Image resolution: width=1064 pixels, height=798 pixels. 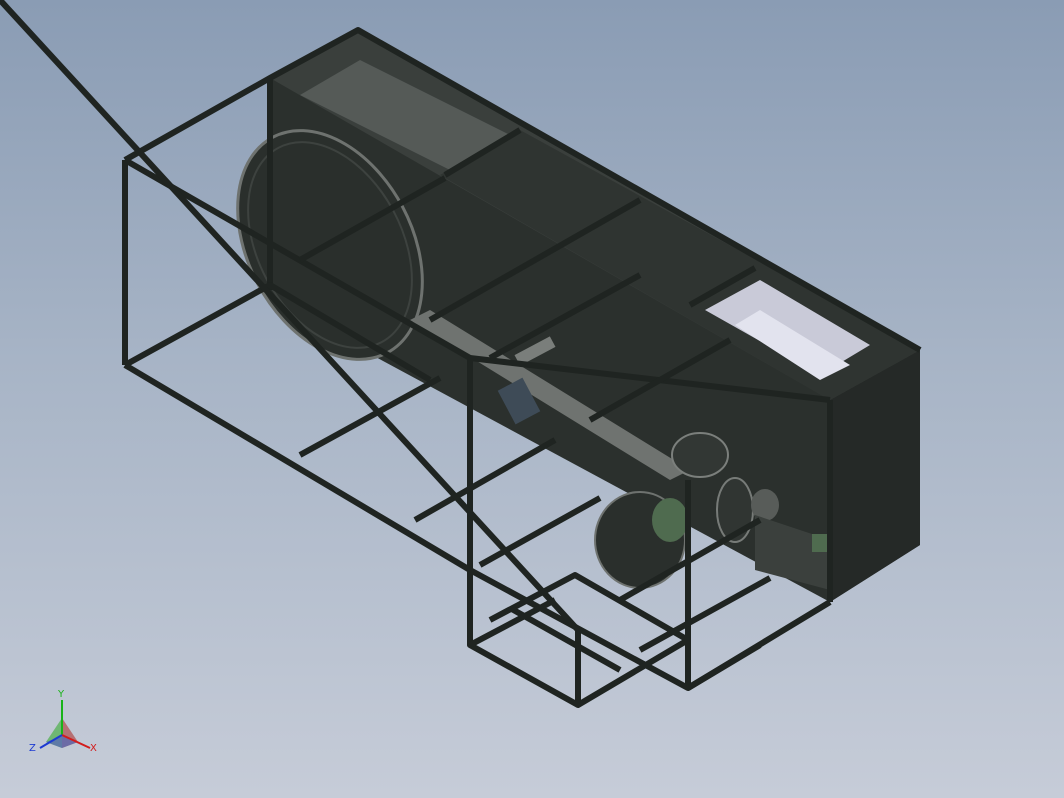 What do you see at coordinates (93, 748) in the screenshot?
I see `x-axis-label: X` at bounding box center [93, 748].